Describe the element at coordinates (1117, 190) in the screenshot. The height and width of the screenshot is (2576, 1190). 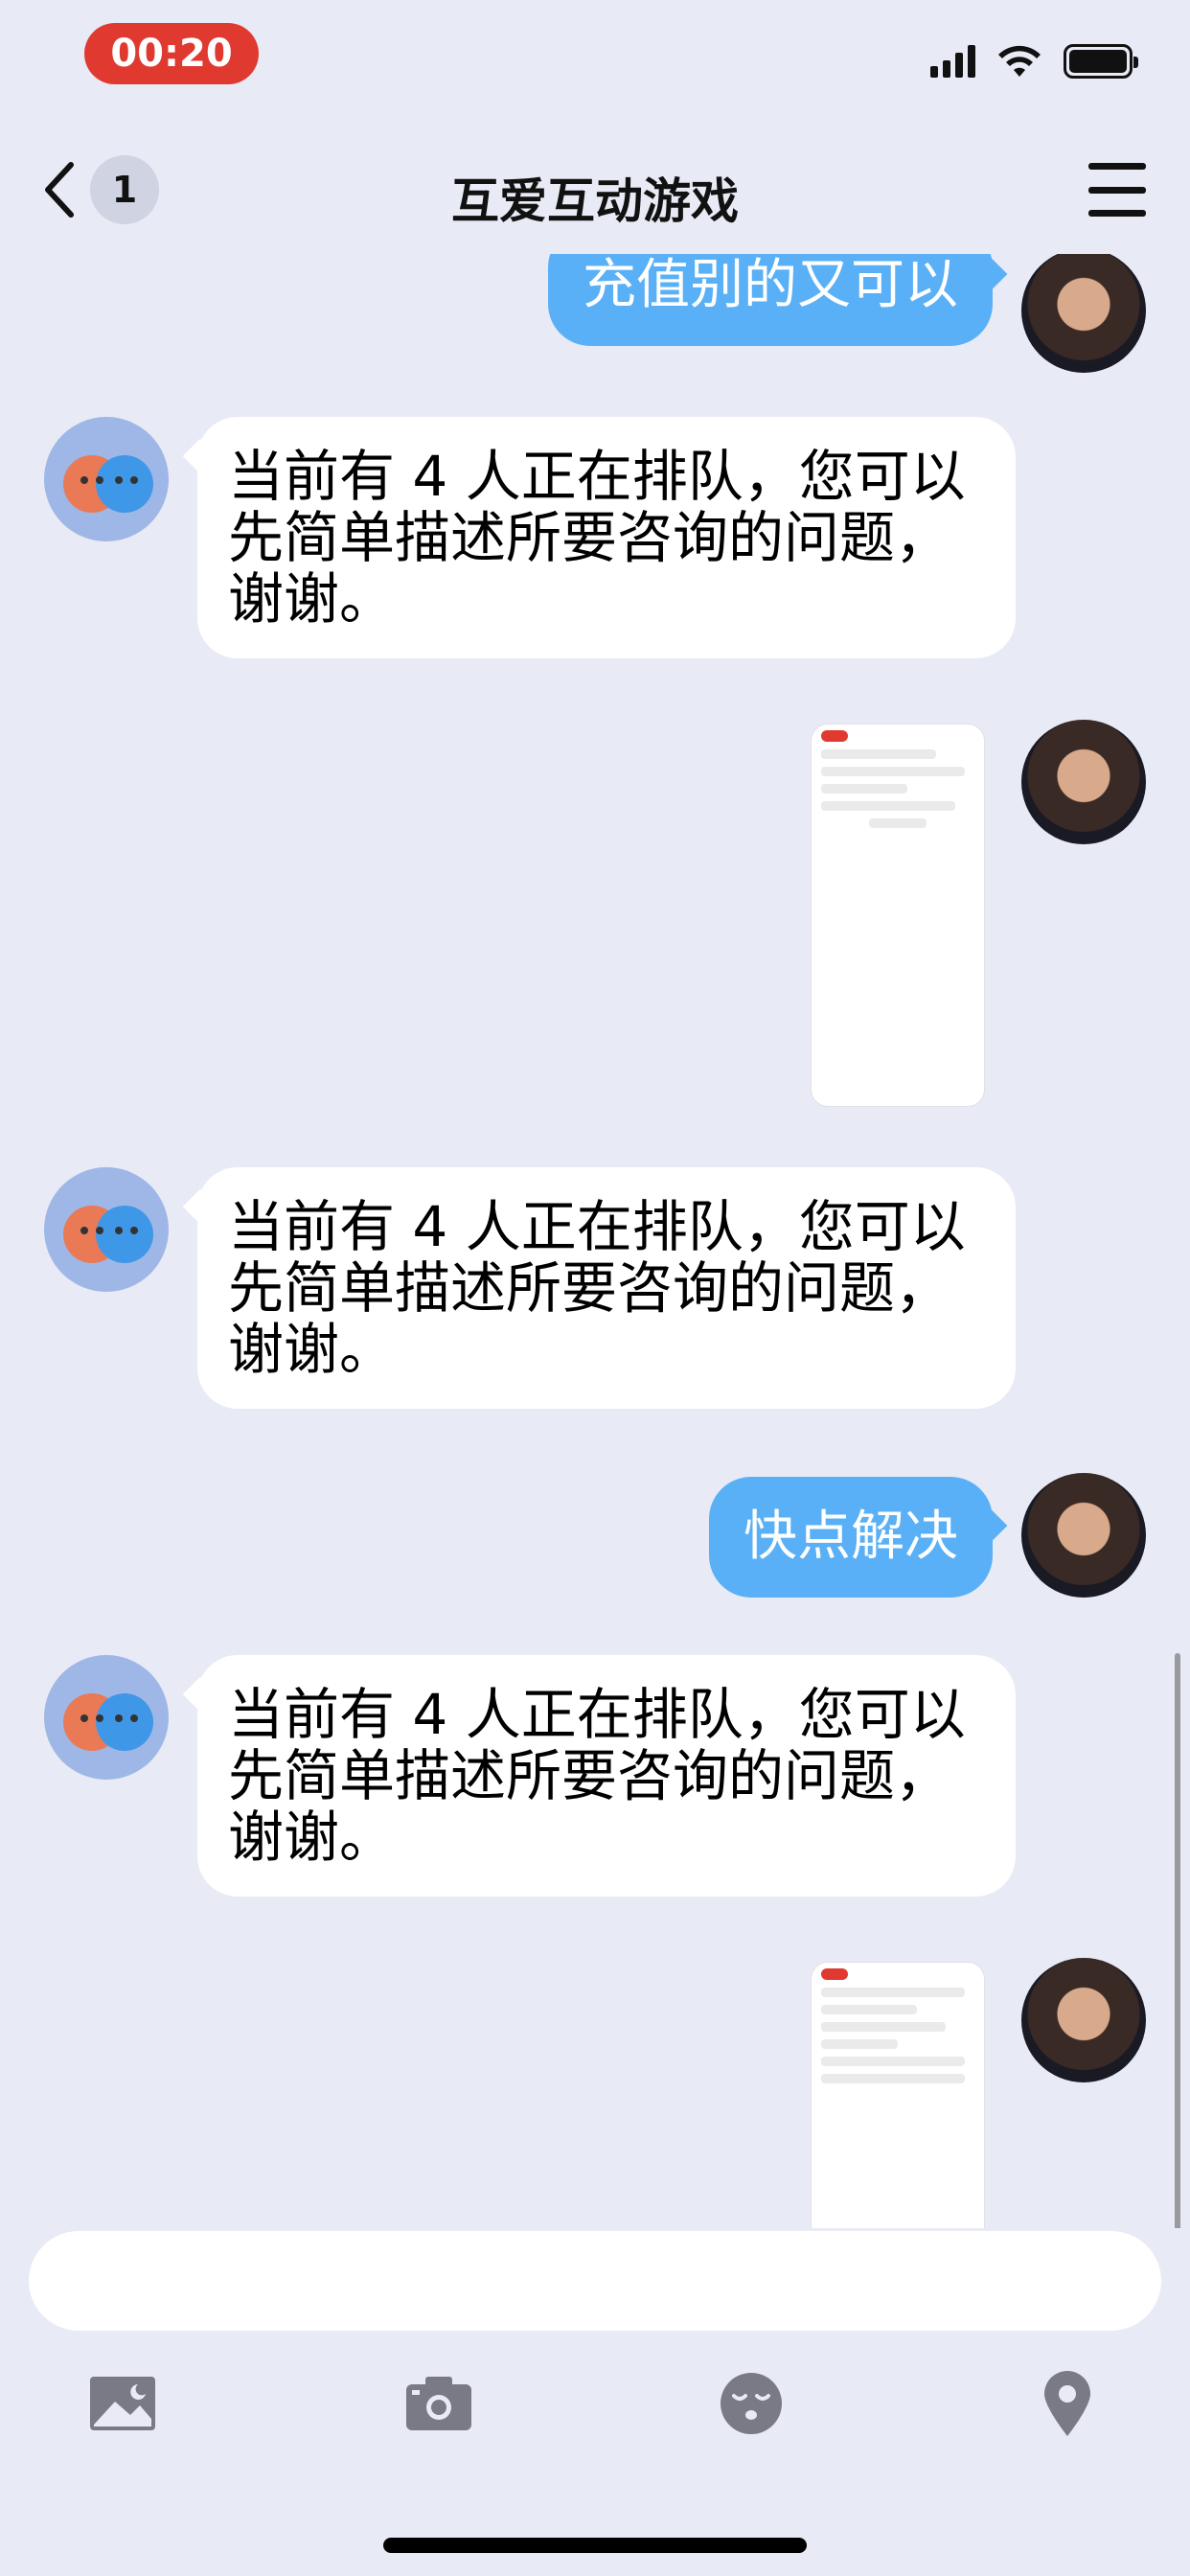
I see `menu-button` at that location.